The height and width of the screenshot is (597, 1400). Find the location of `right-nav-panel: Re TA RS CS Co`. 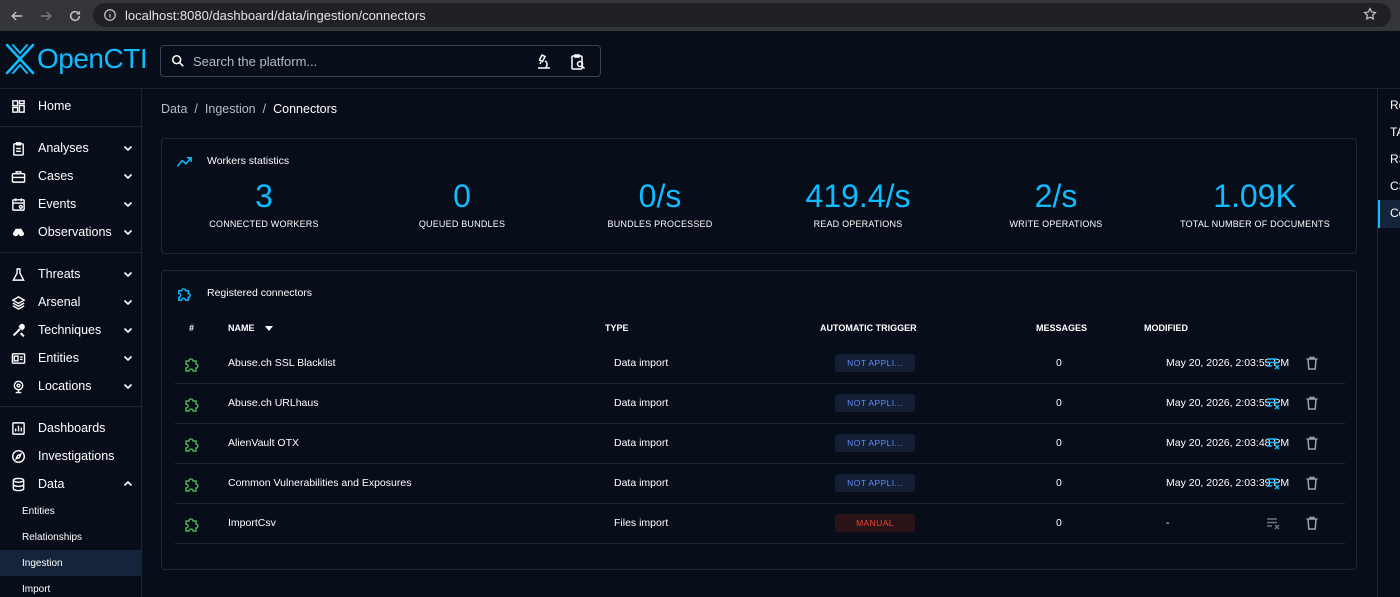

right-nav-panel: Re TA RS CS Co is located at coordinates (1388, 343).